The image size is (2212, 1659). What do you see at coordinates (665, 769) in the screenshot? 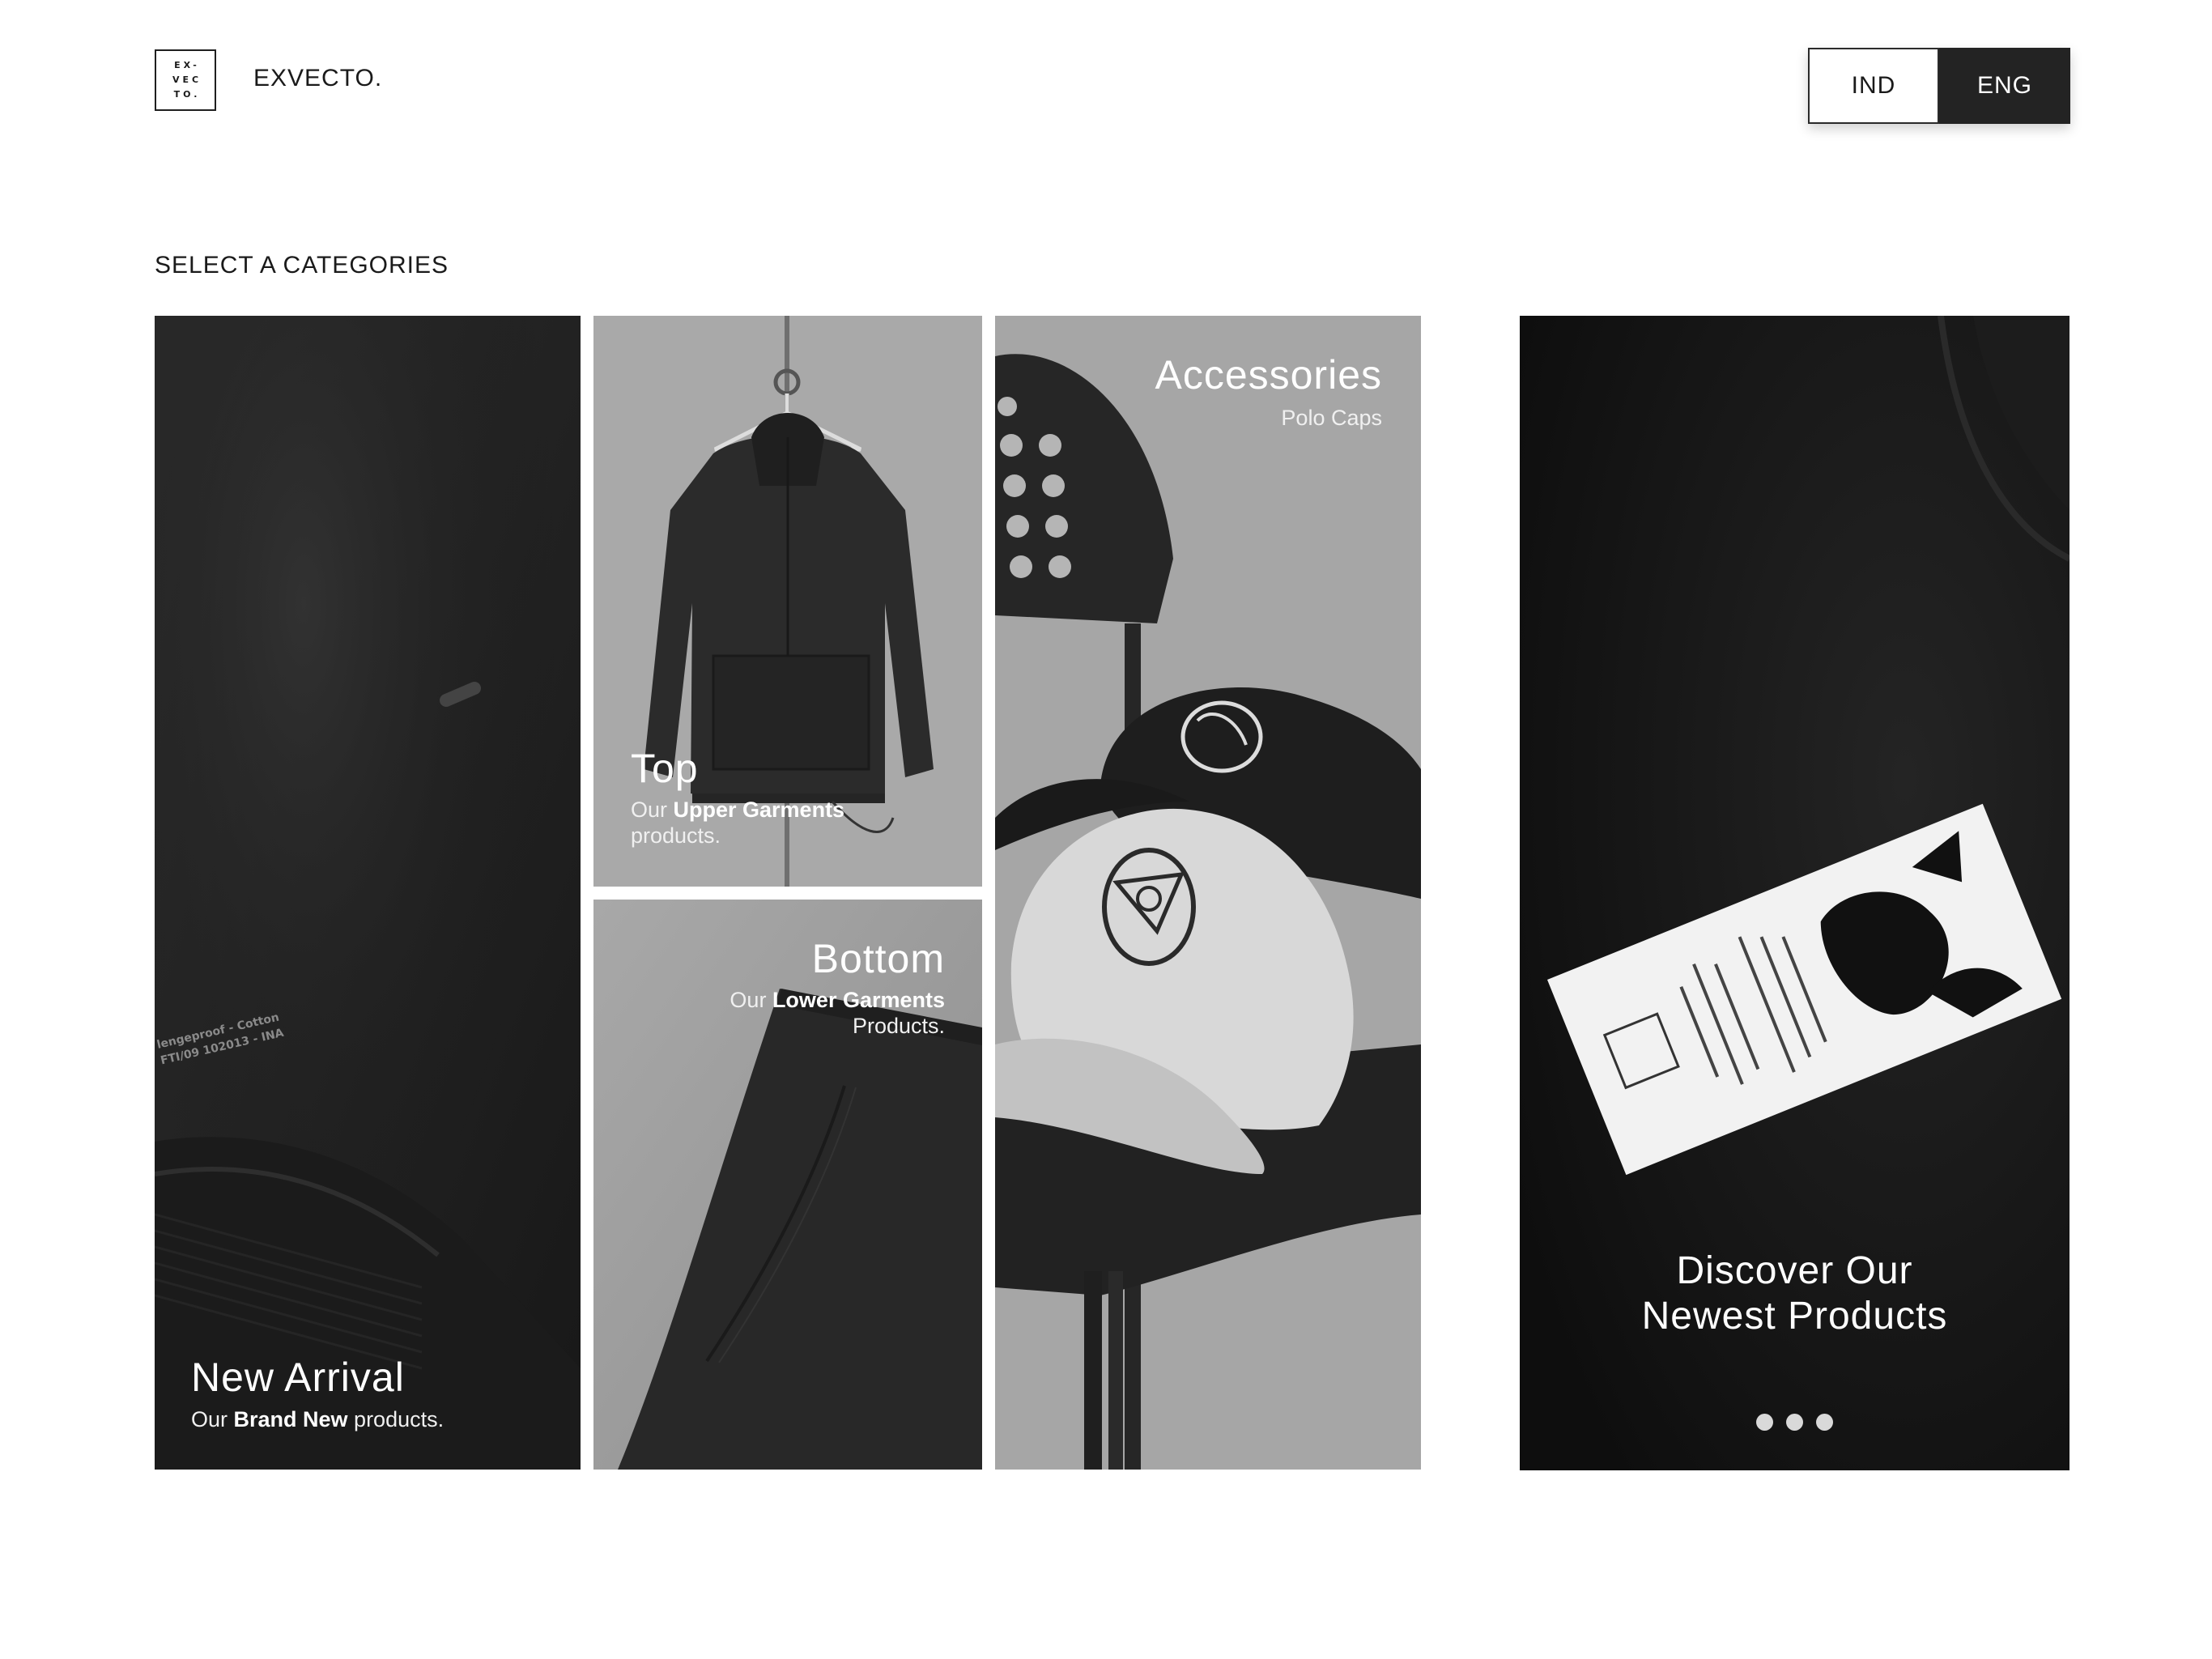
I see `card-title-top: Top` at bounding box center [665, 769].